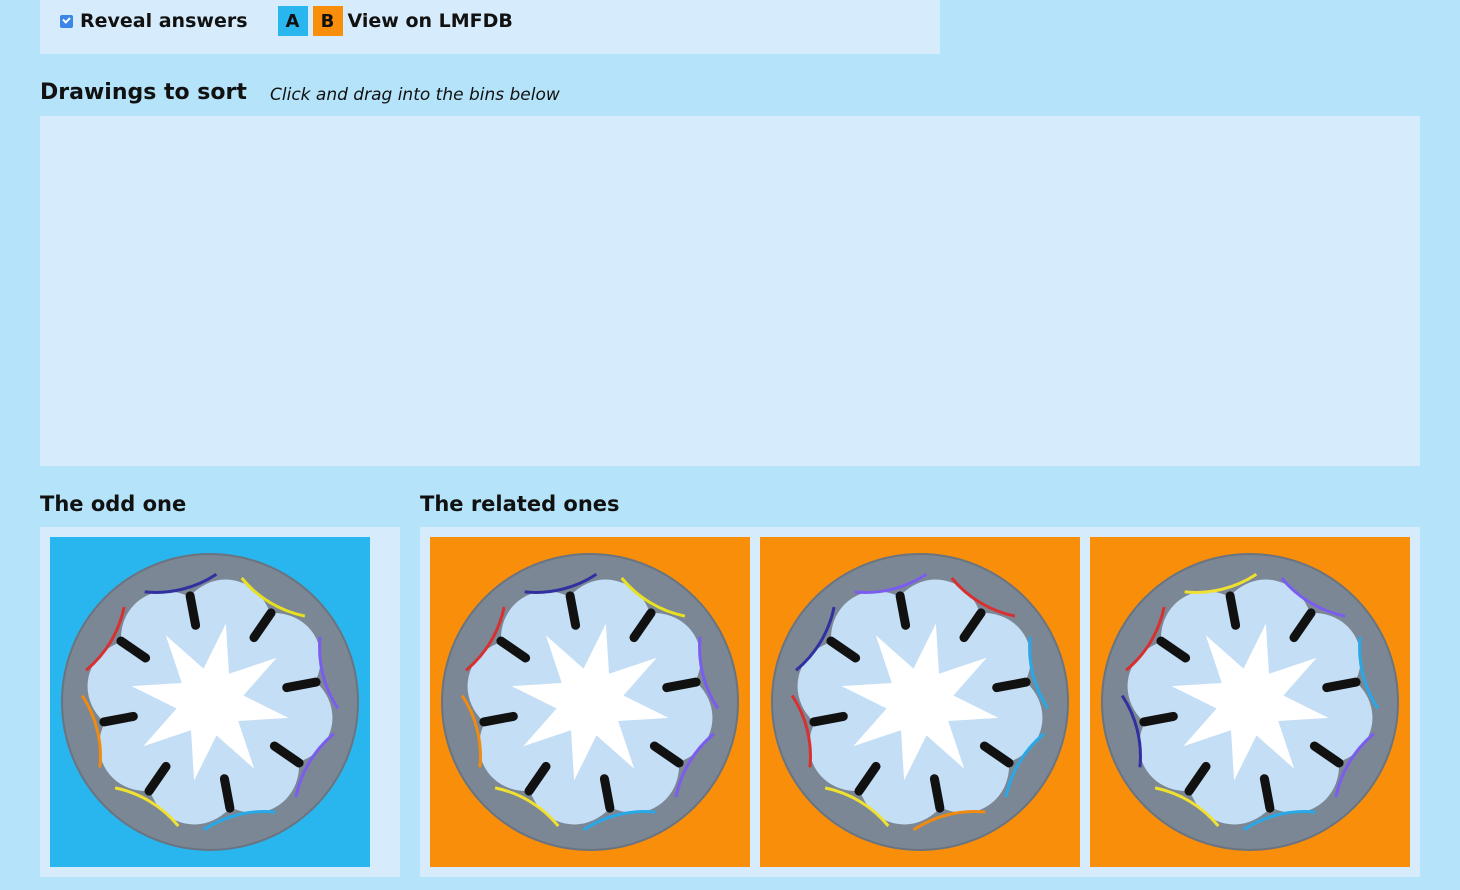 This screenshot has height=890, width=1460. What do you see at coordinates (430, 21) in the screenshot?
I see `view-on-lmfdb-link: View on LMFDB` at bounding box center [430, 21].